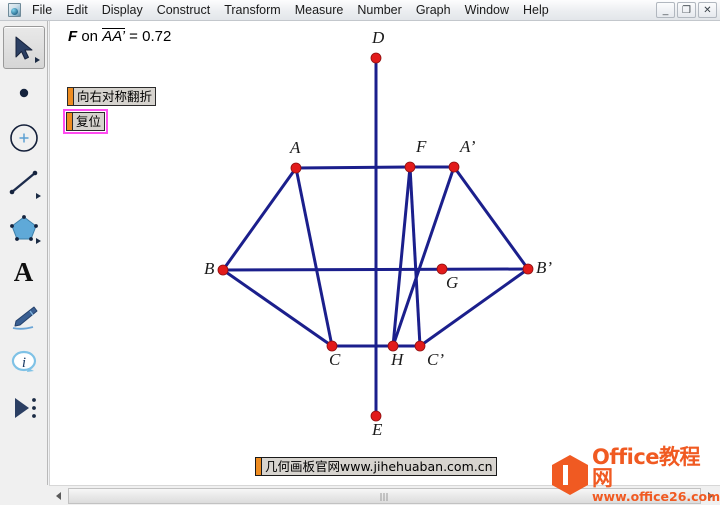 This screenshot has width=720, height=505. I want to click on letter-a-icon: A, so click(23, 272).